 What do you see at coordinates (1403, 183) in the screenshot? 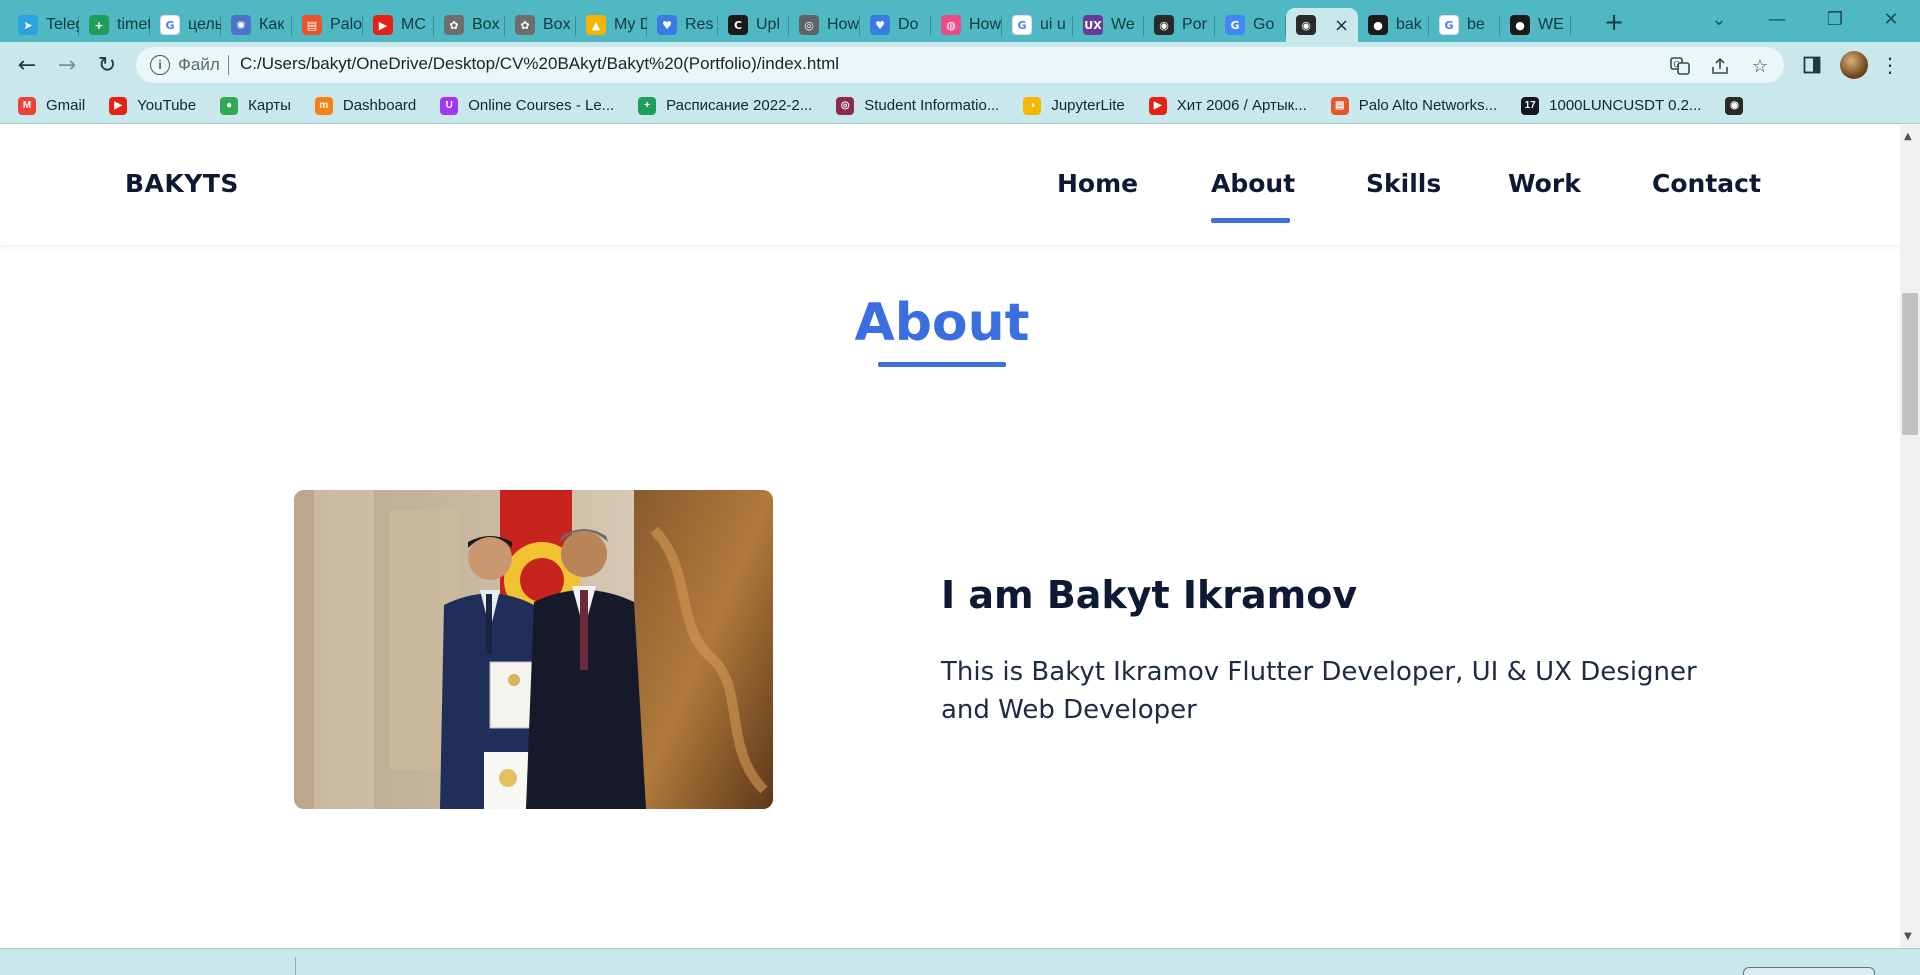
I see `nav-skills: Skills` at bounding box center [1403, 183].